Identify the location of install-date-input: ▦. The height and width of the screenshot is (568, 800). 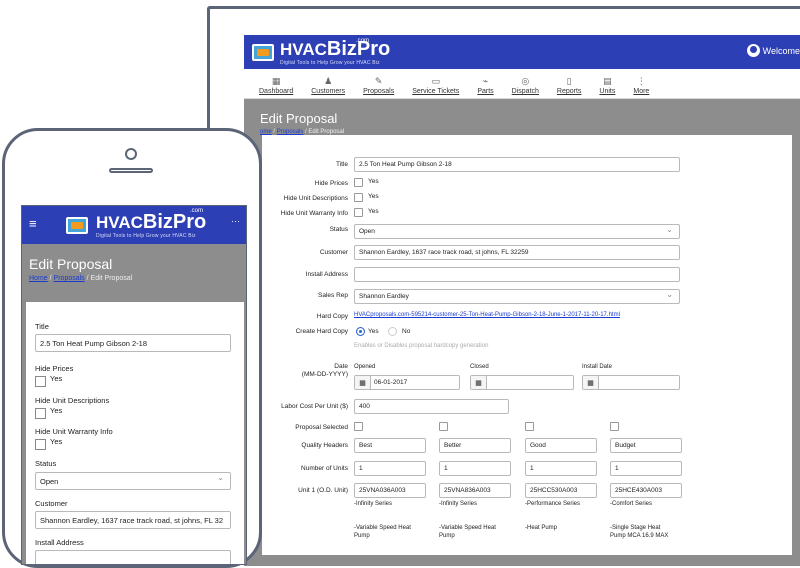
(631, 382).